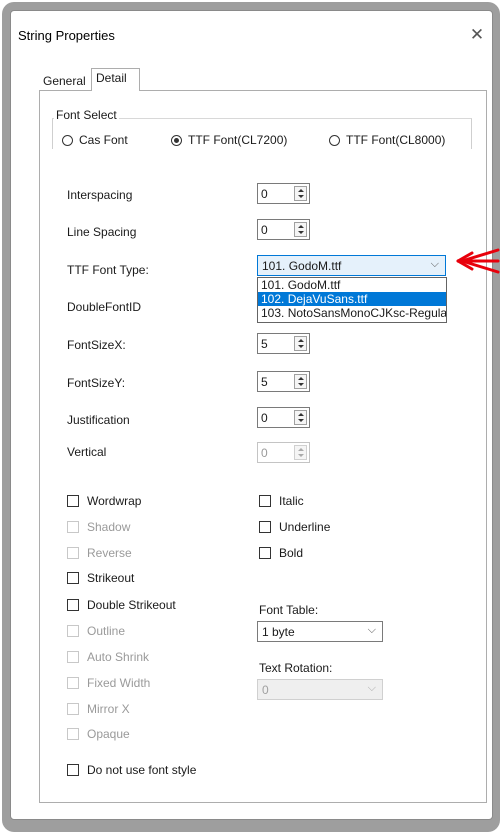 This screenshot has height=834, width=502. What do you see at coordinates (296, 668) in the screenshot?
I see `text-rotation-label: Text Rotation:` at bounding box center [296, 668].